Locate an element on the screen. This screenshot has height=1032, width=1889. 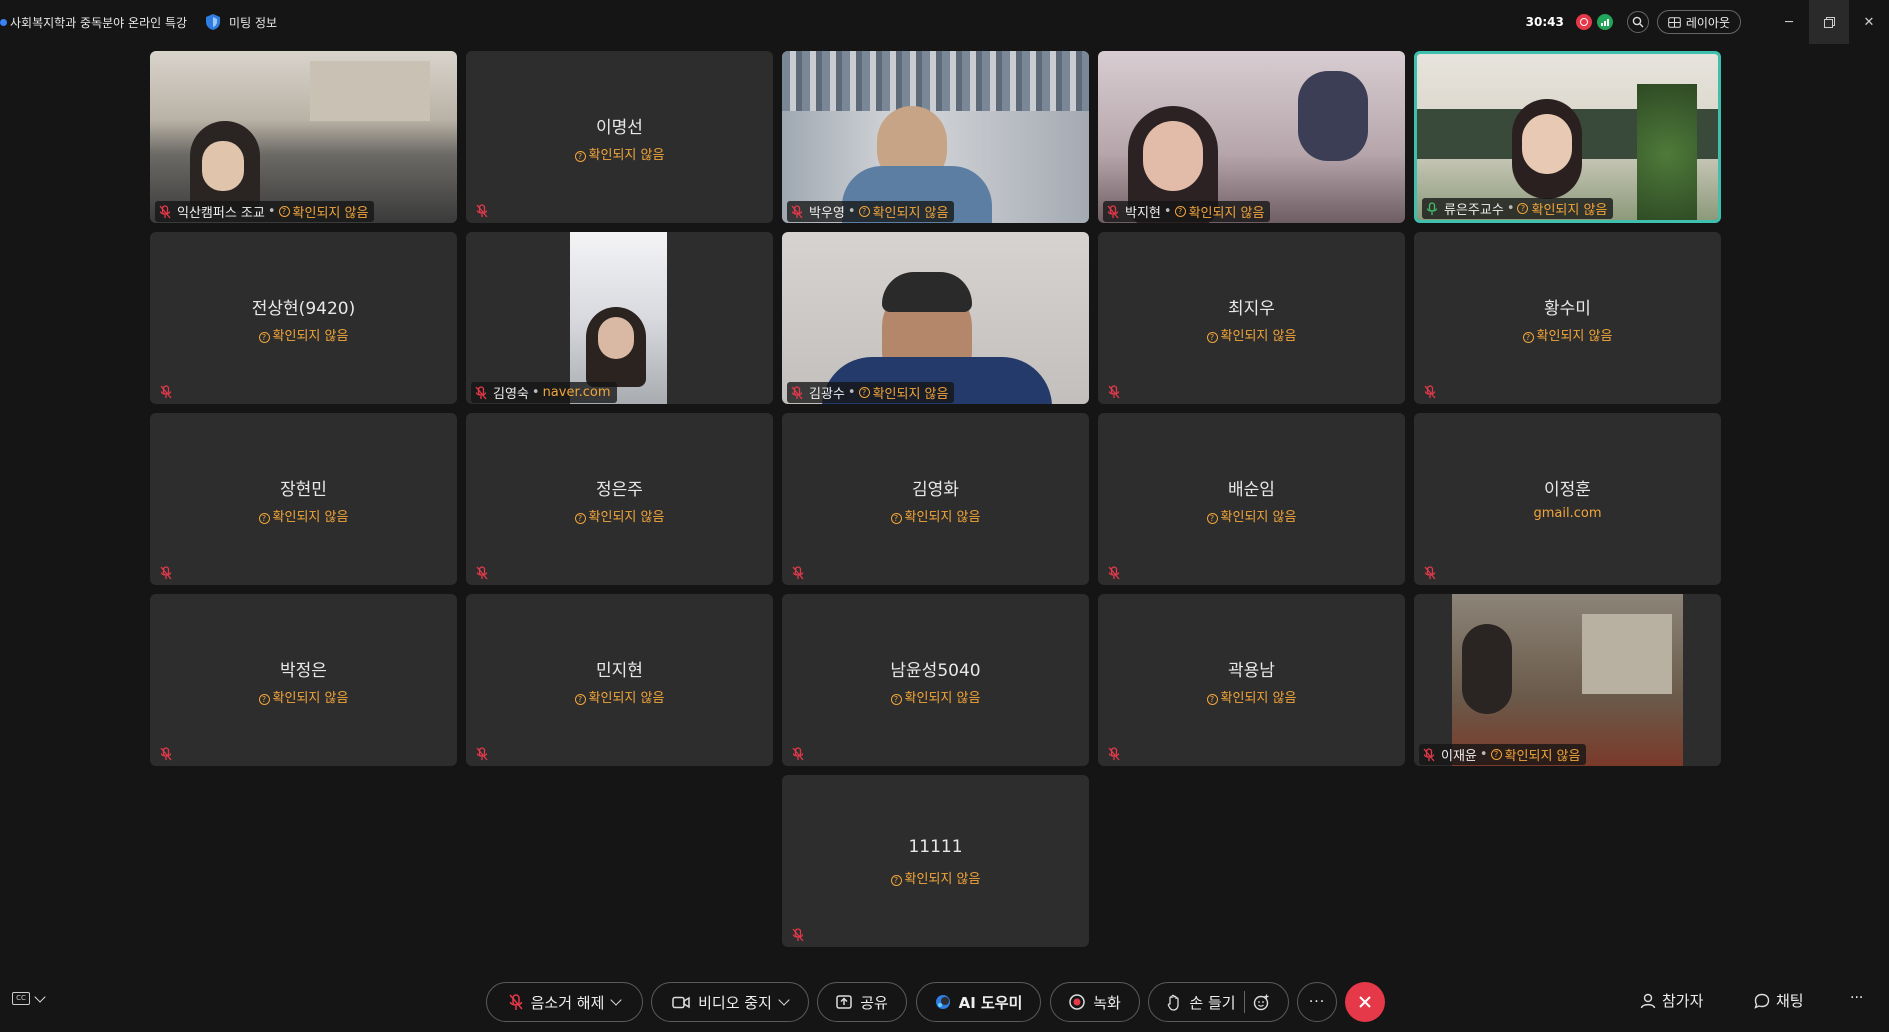
participant-tile: 정은주? 확인되지 않음 is located at coordinates (619, 499).